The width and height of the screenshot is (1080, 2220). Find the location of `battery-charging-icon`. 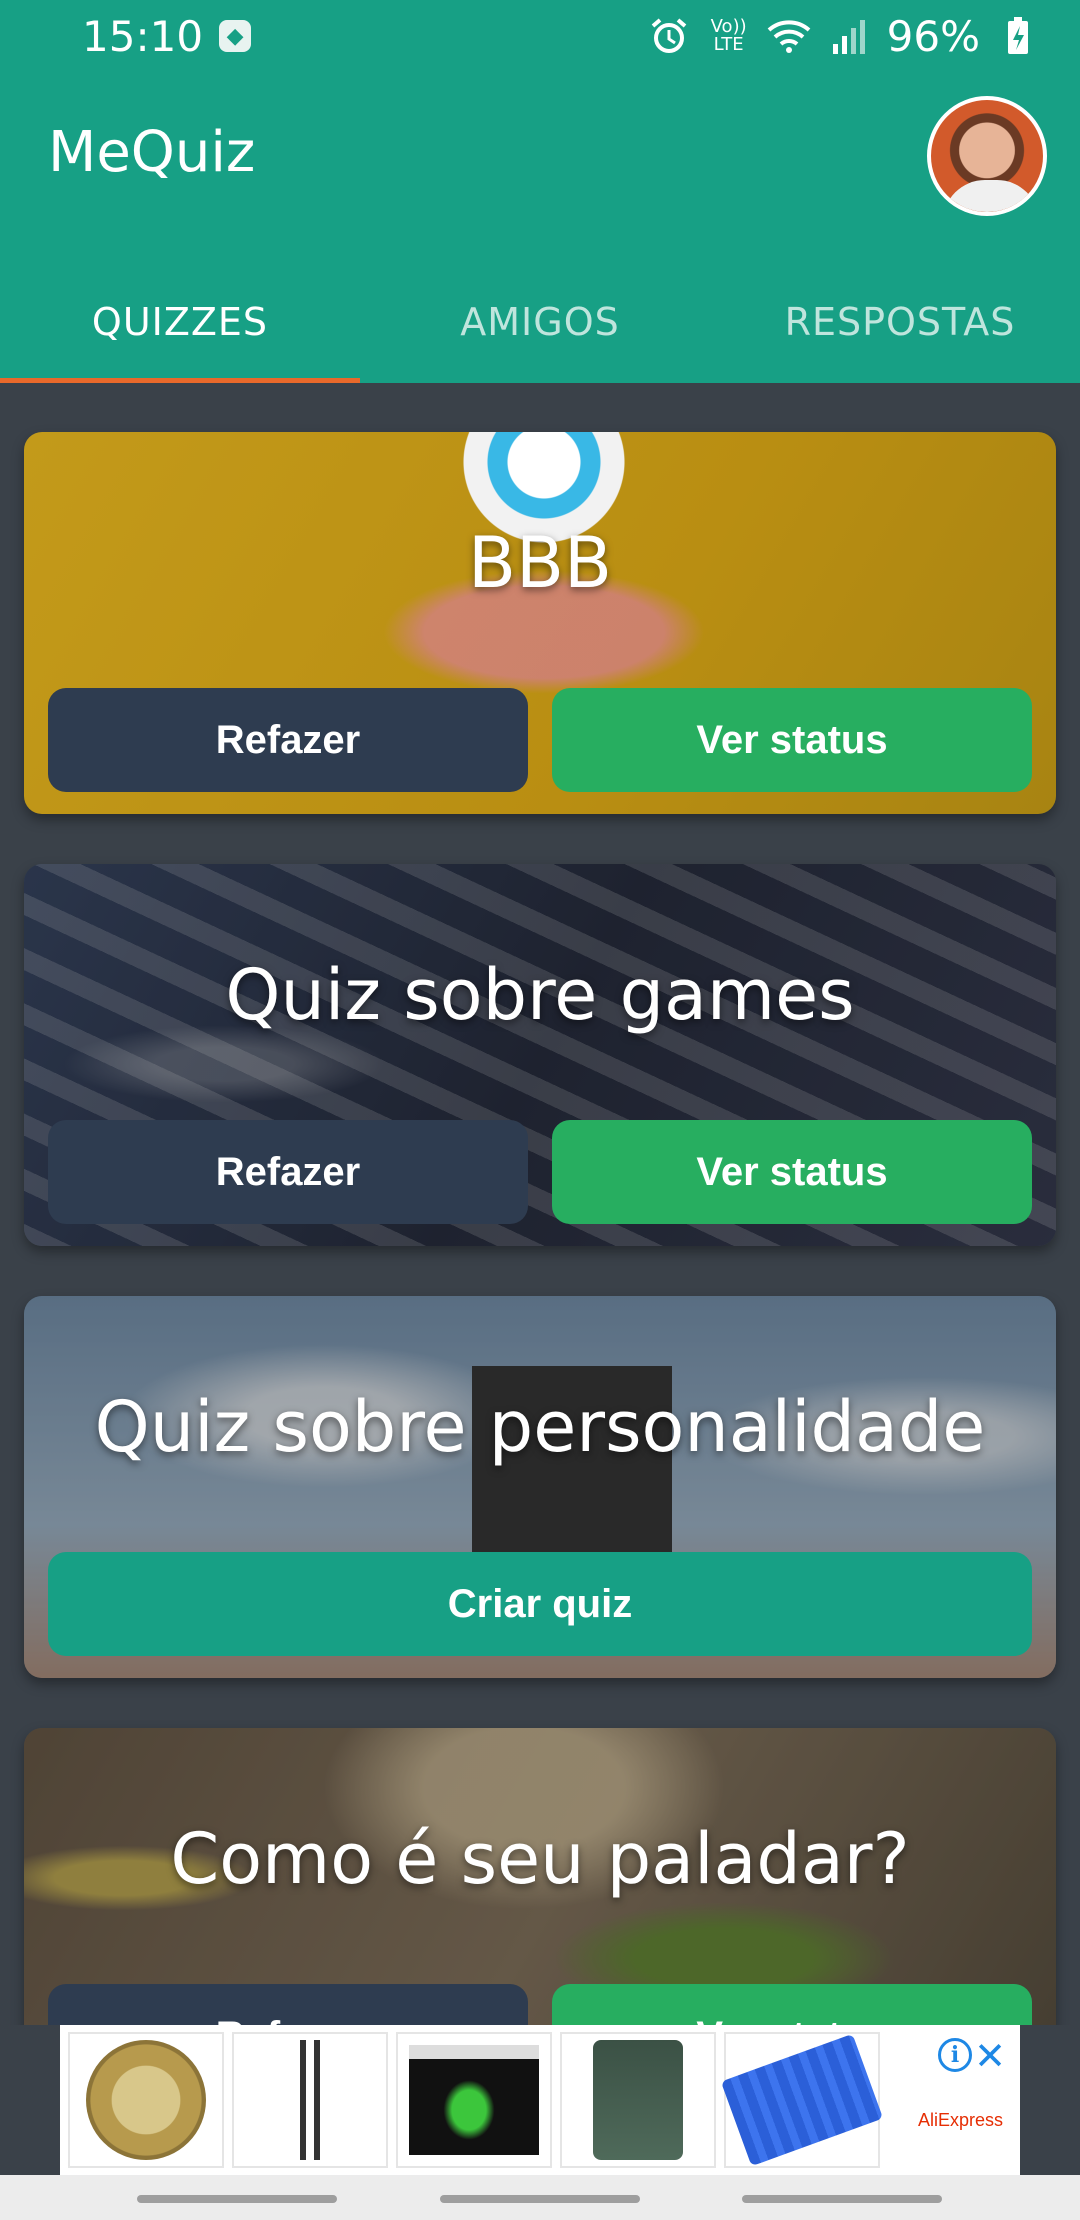

battery-charging-icon is located at coordinates (1018, 36).